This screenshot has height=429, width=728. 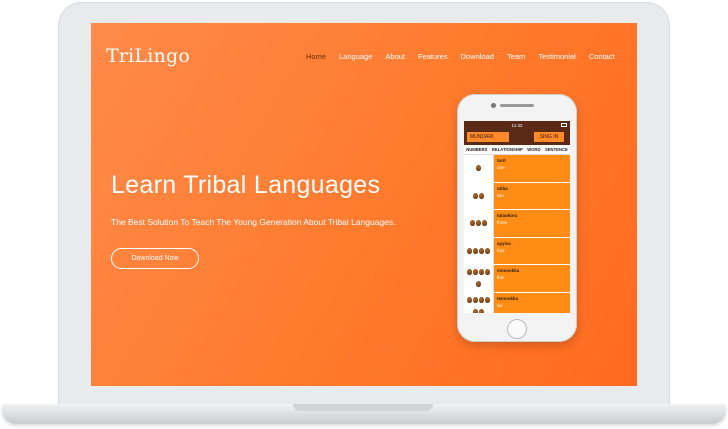 I want to click on signin-button: SING IN, so click(x=549, y=137).